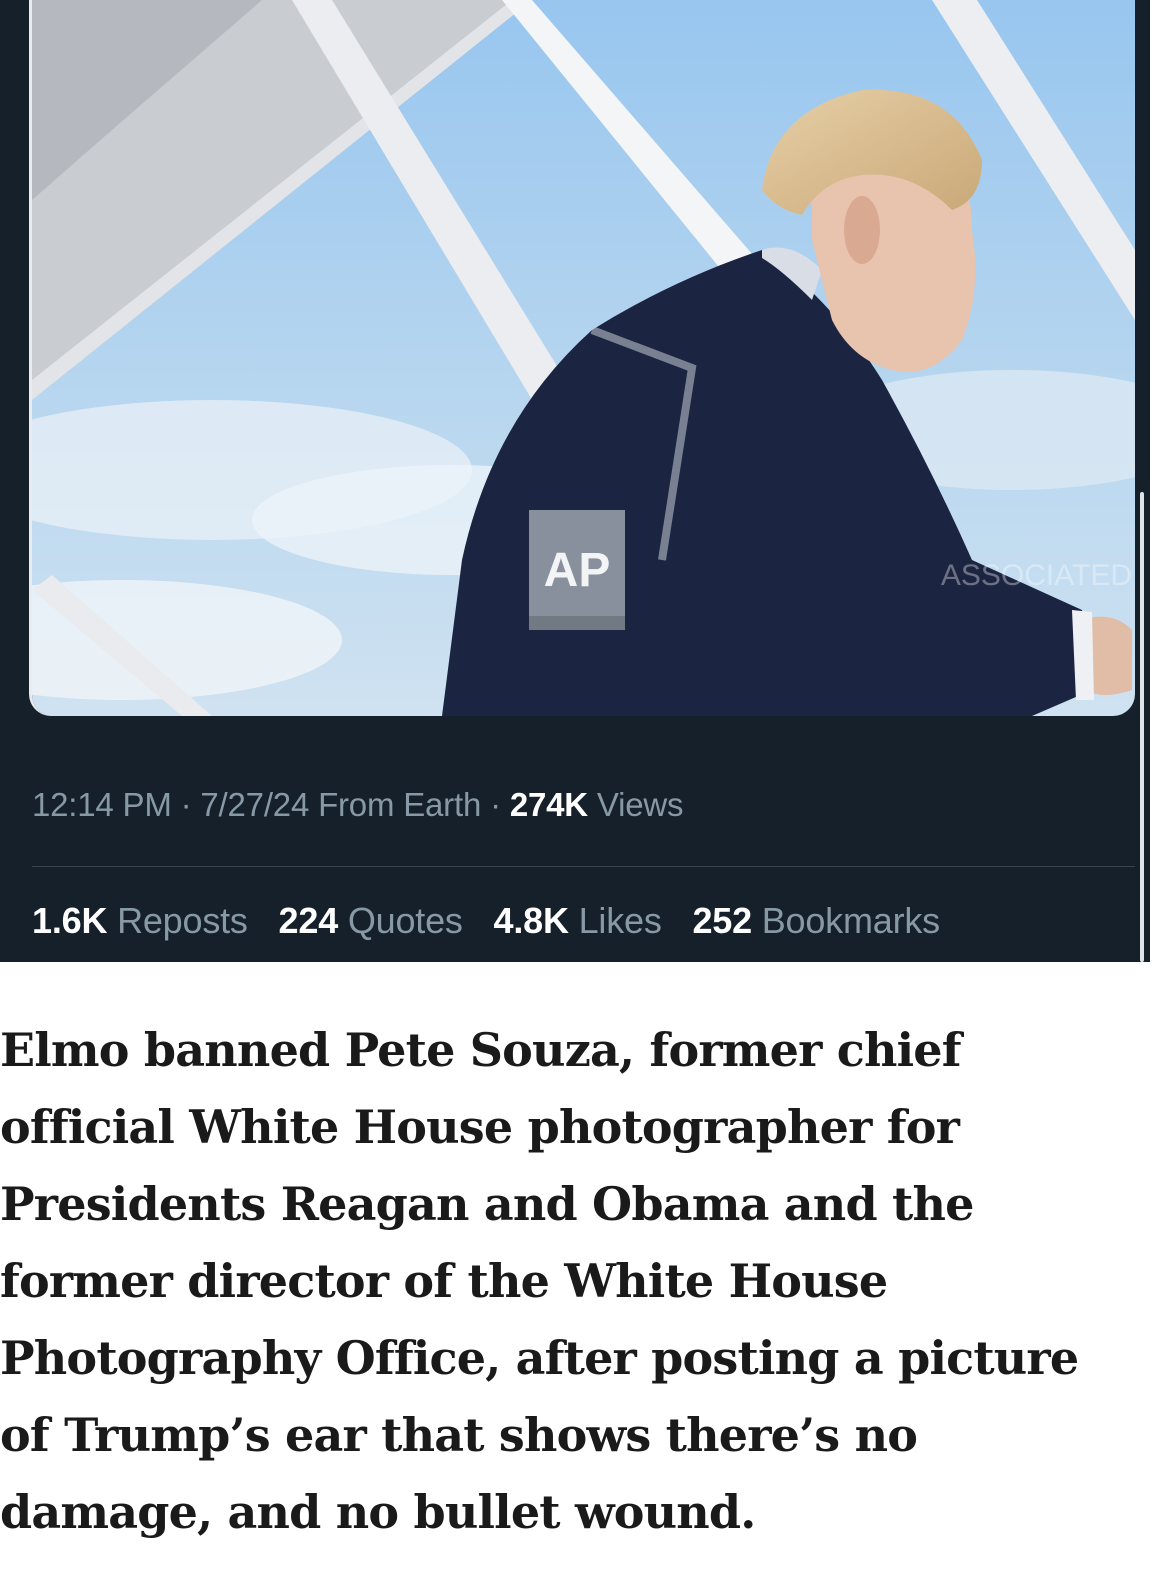 The image size is (1167, 1586). What do you see at coordinates (378, 1512) in the screenshot?
I see `caption-line: damage, and no bullet wound.` at bounding box center [378, 1512].